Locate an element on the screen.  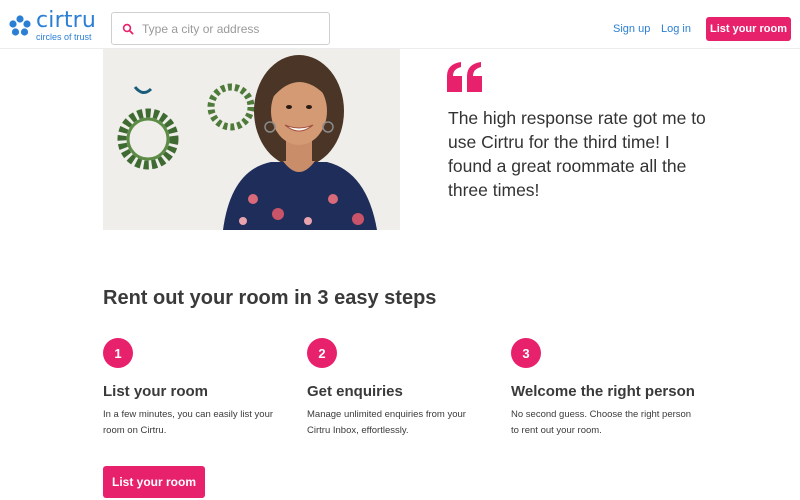
search-icon is located at coordinates (128, 29).